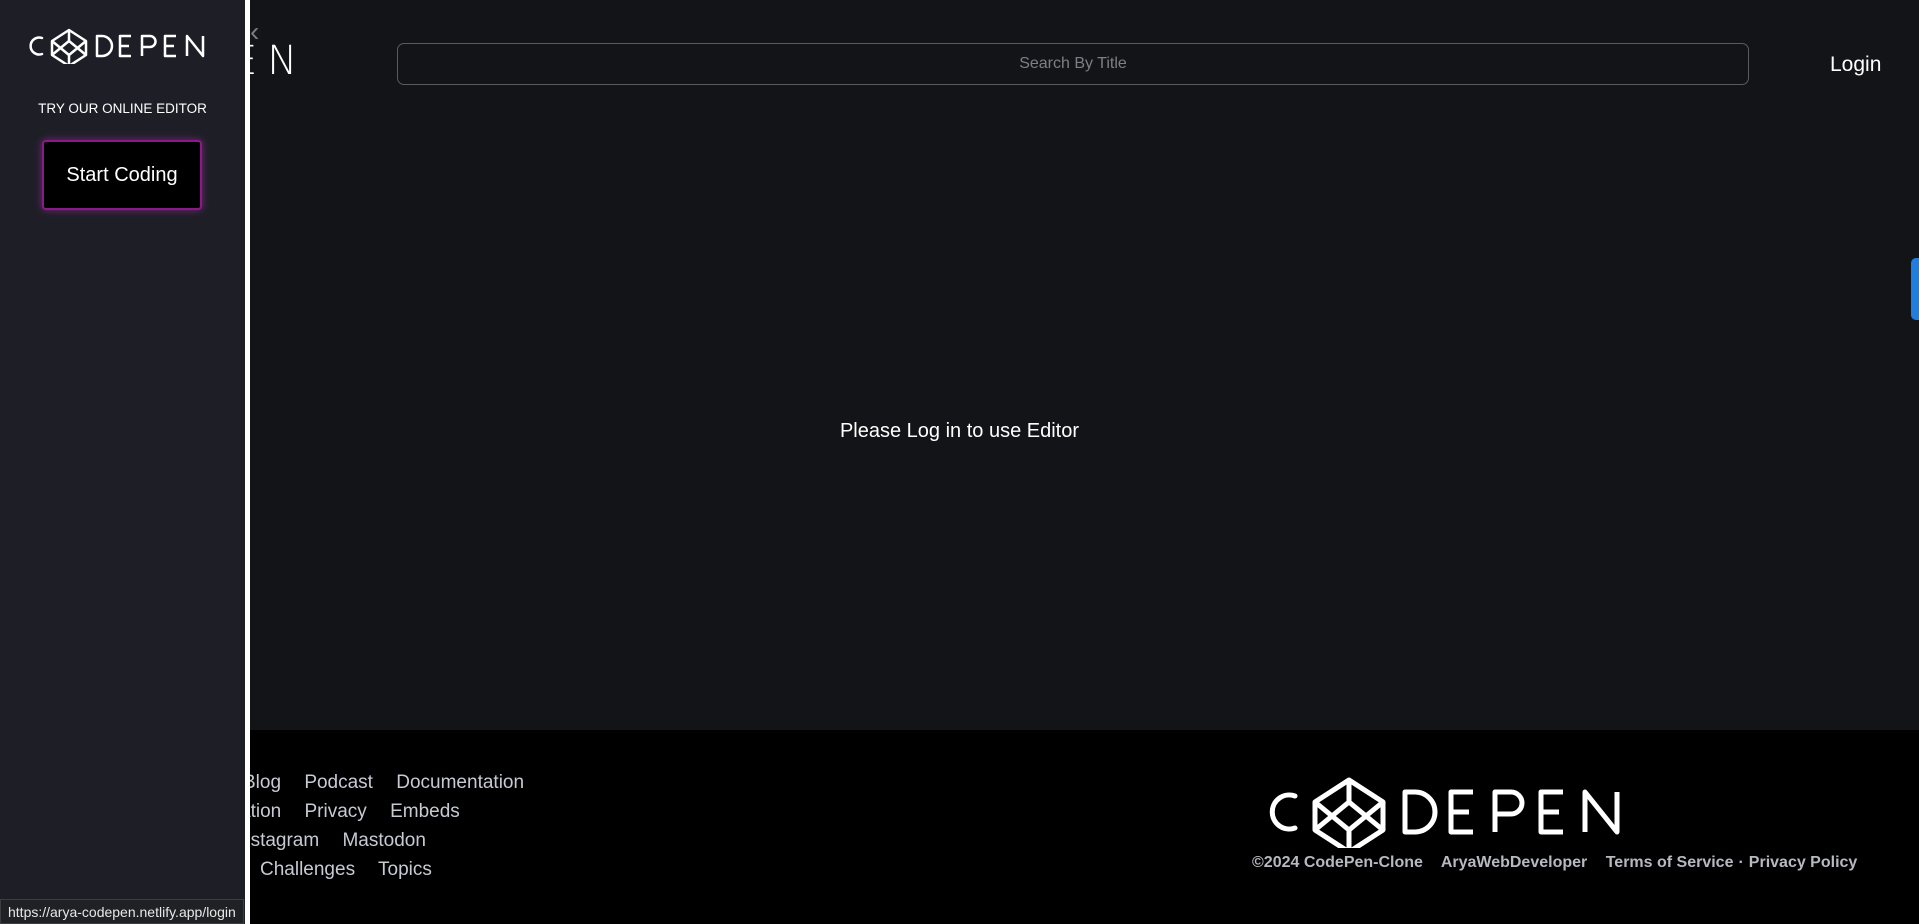 The width and height of the screenshot is (1919, 924). I want to click on footer-link-topics: Topics, so click(405, 869).